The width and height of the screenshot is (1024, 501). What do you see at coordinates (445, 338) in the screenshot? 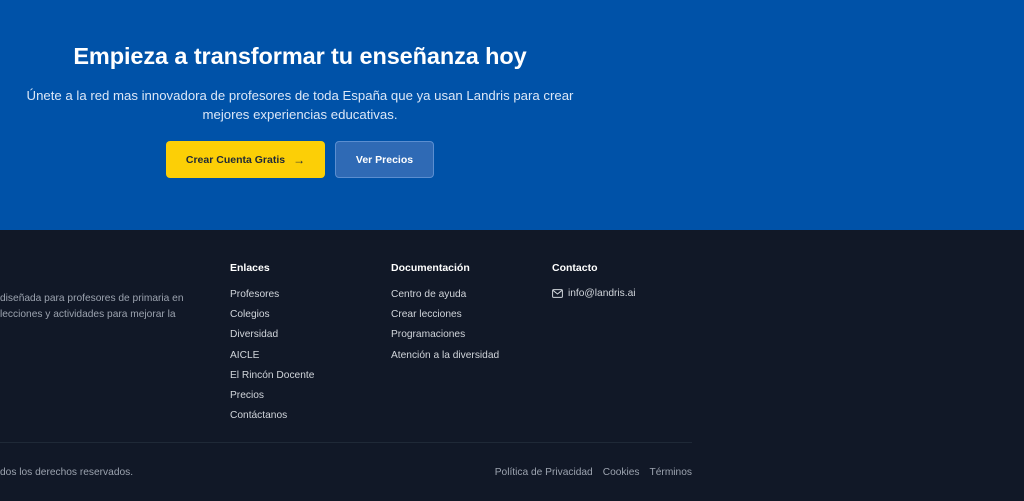
I see `footer-doc-programaciones: Programaciones` at bounding box center [445, 338].